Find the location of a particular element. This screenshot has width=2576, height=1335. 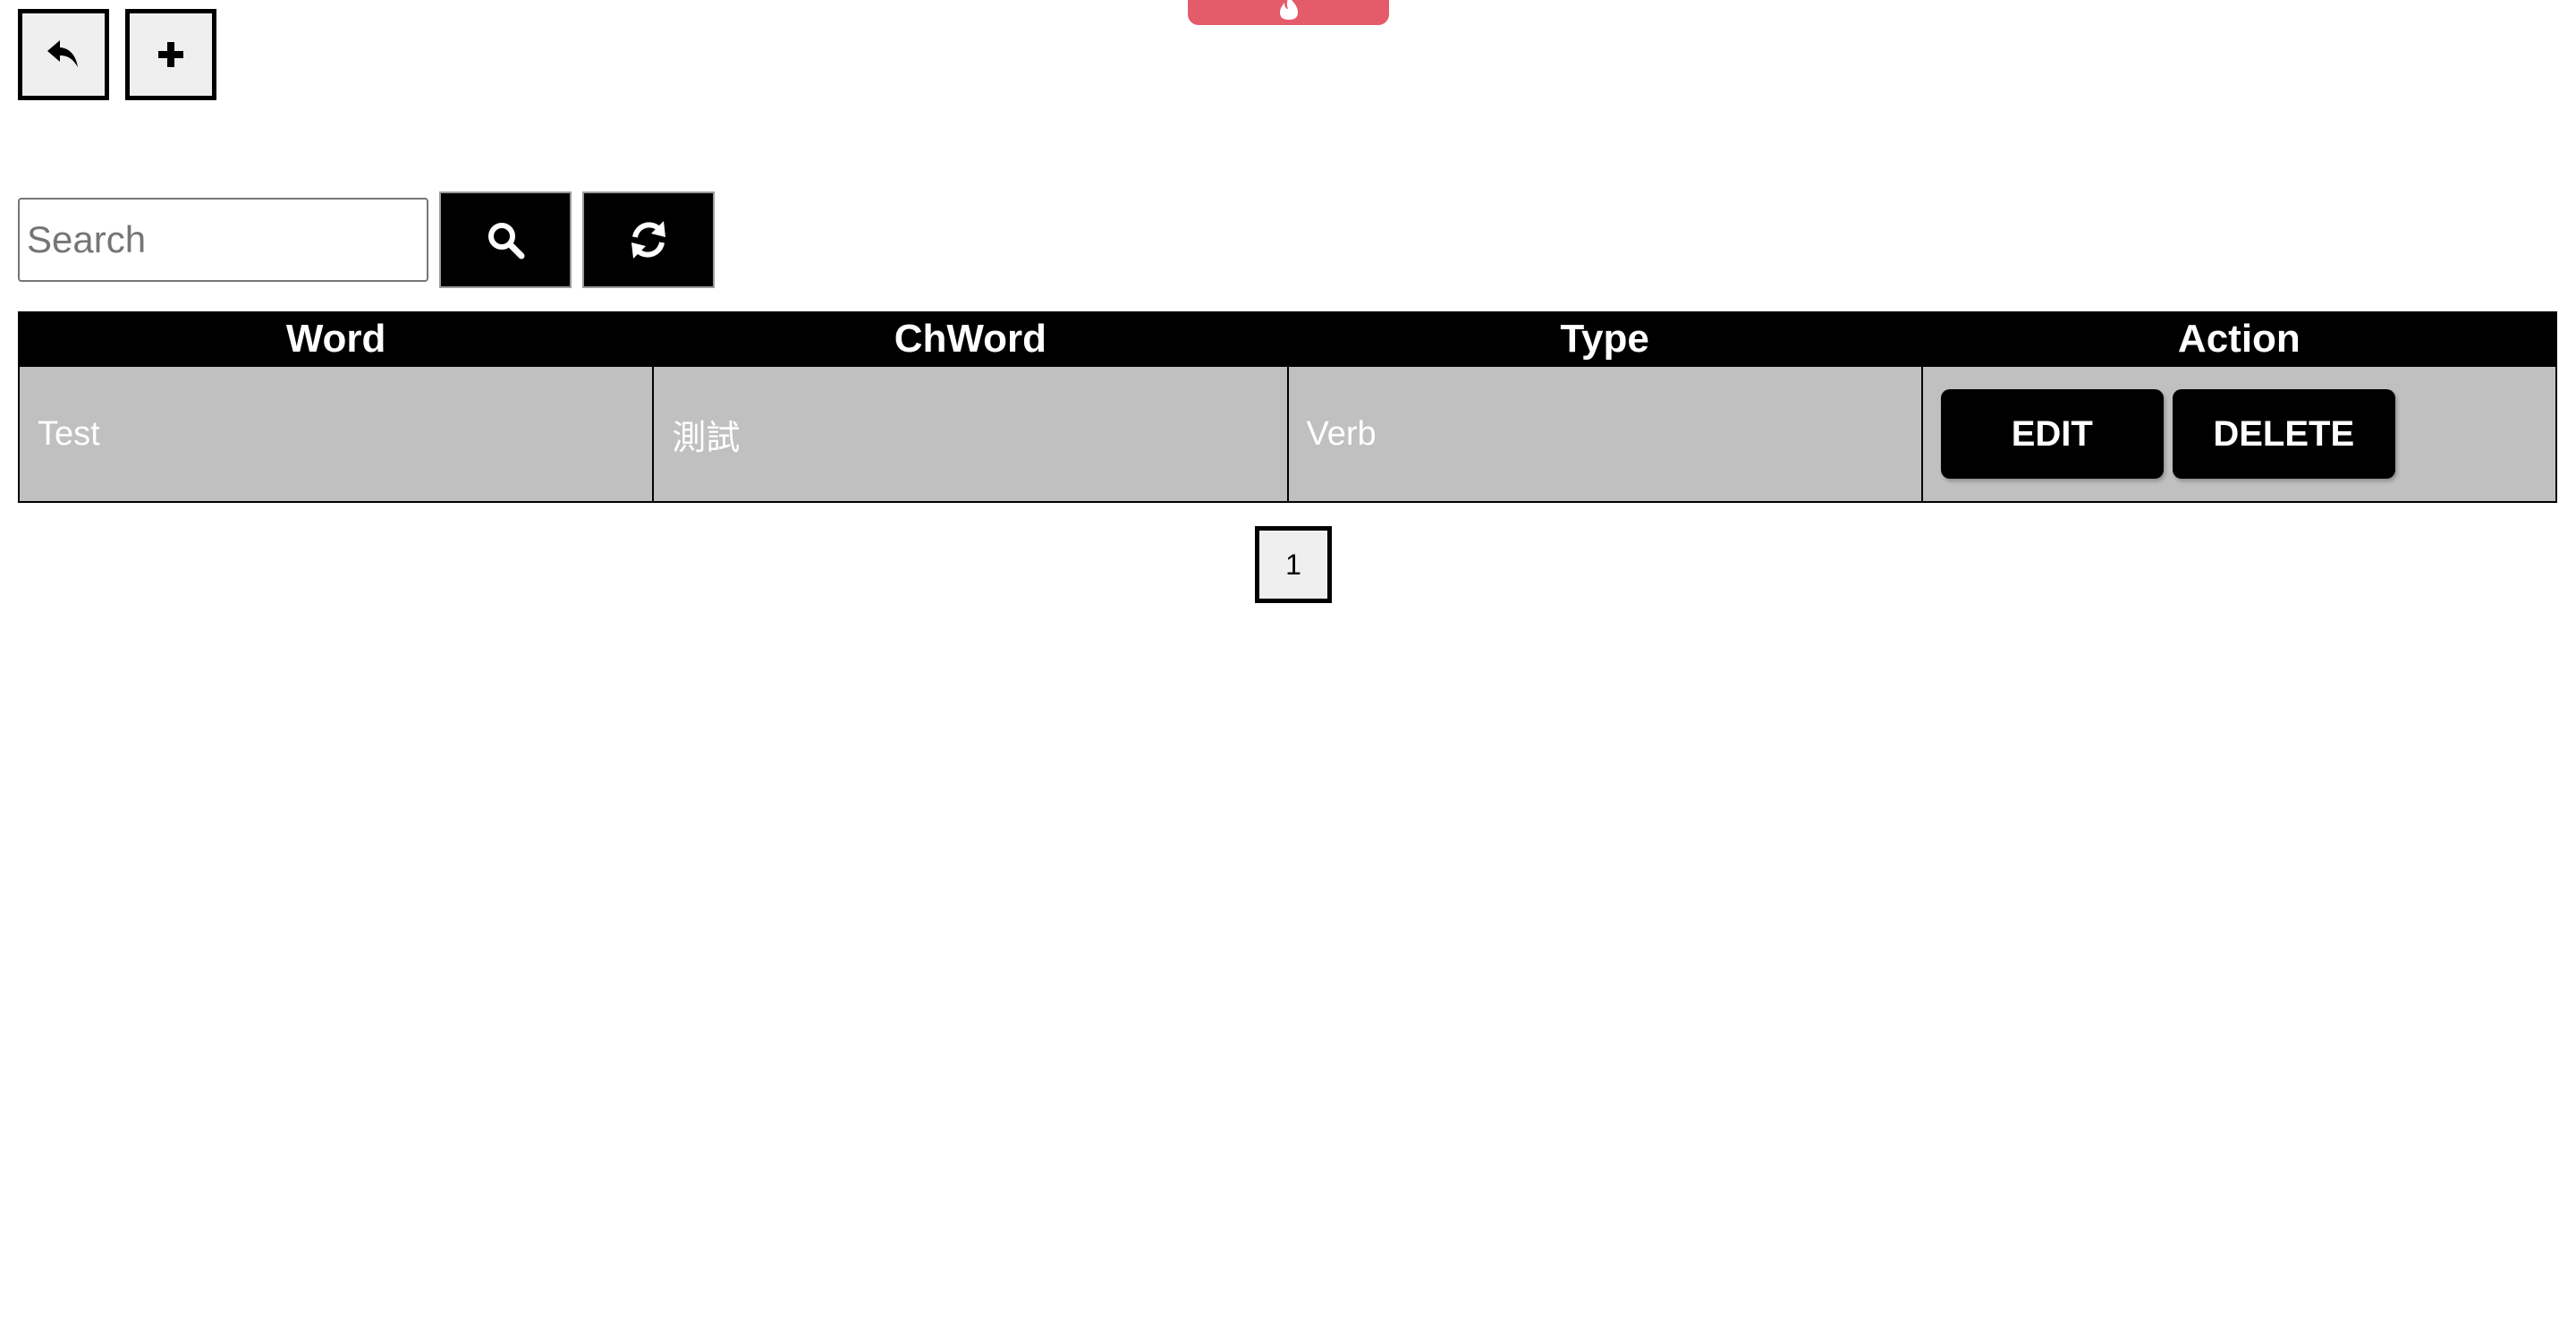

search-icon is located at coordinates (506, 241).